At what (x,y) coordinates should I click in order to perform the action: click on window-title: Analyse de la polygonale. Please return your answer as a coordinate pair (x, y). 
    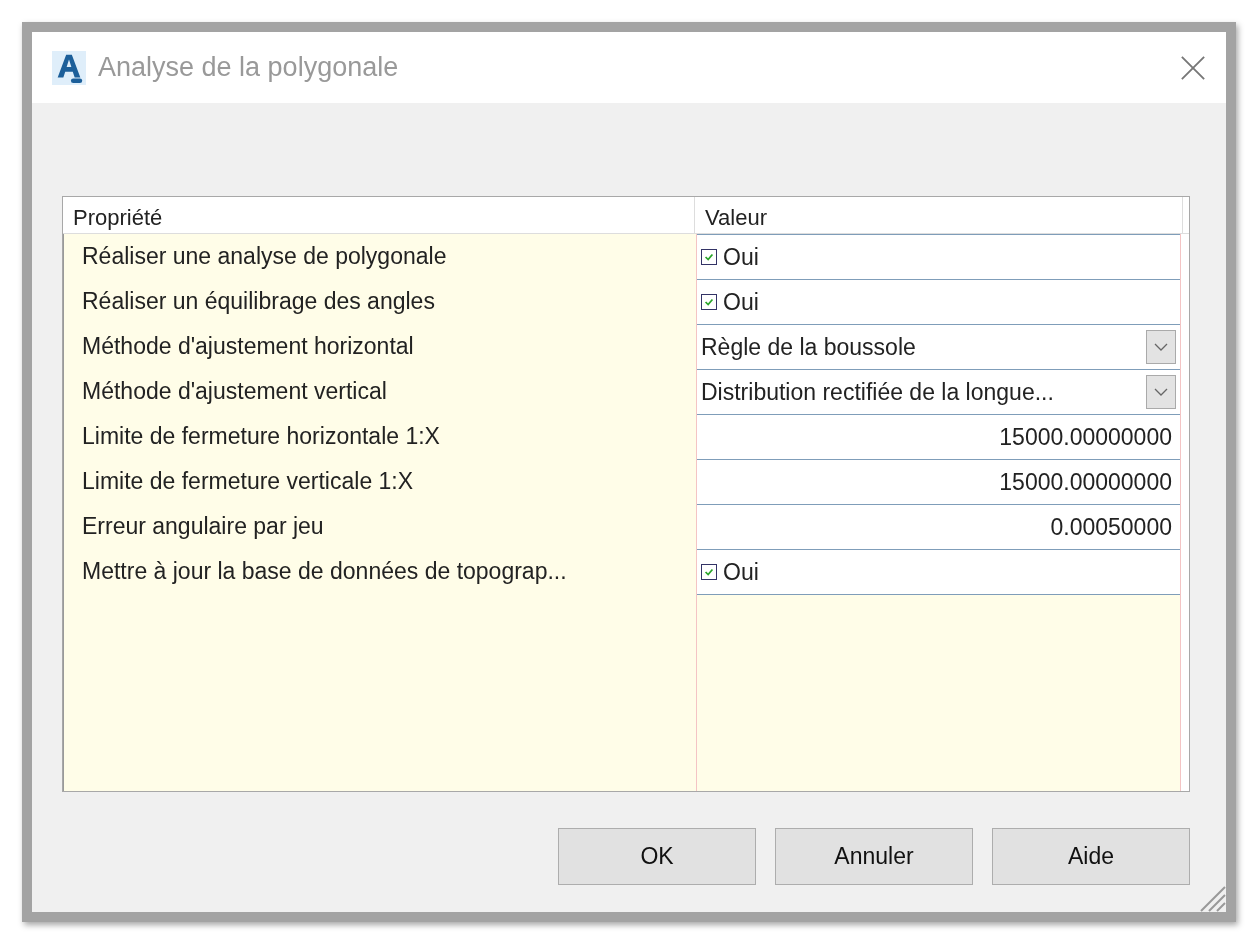
    Looking at the image, I should click on (249, 67).